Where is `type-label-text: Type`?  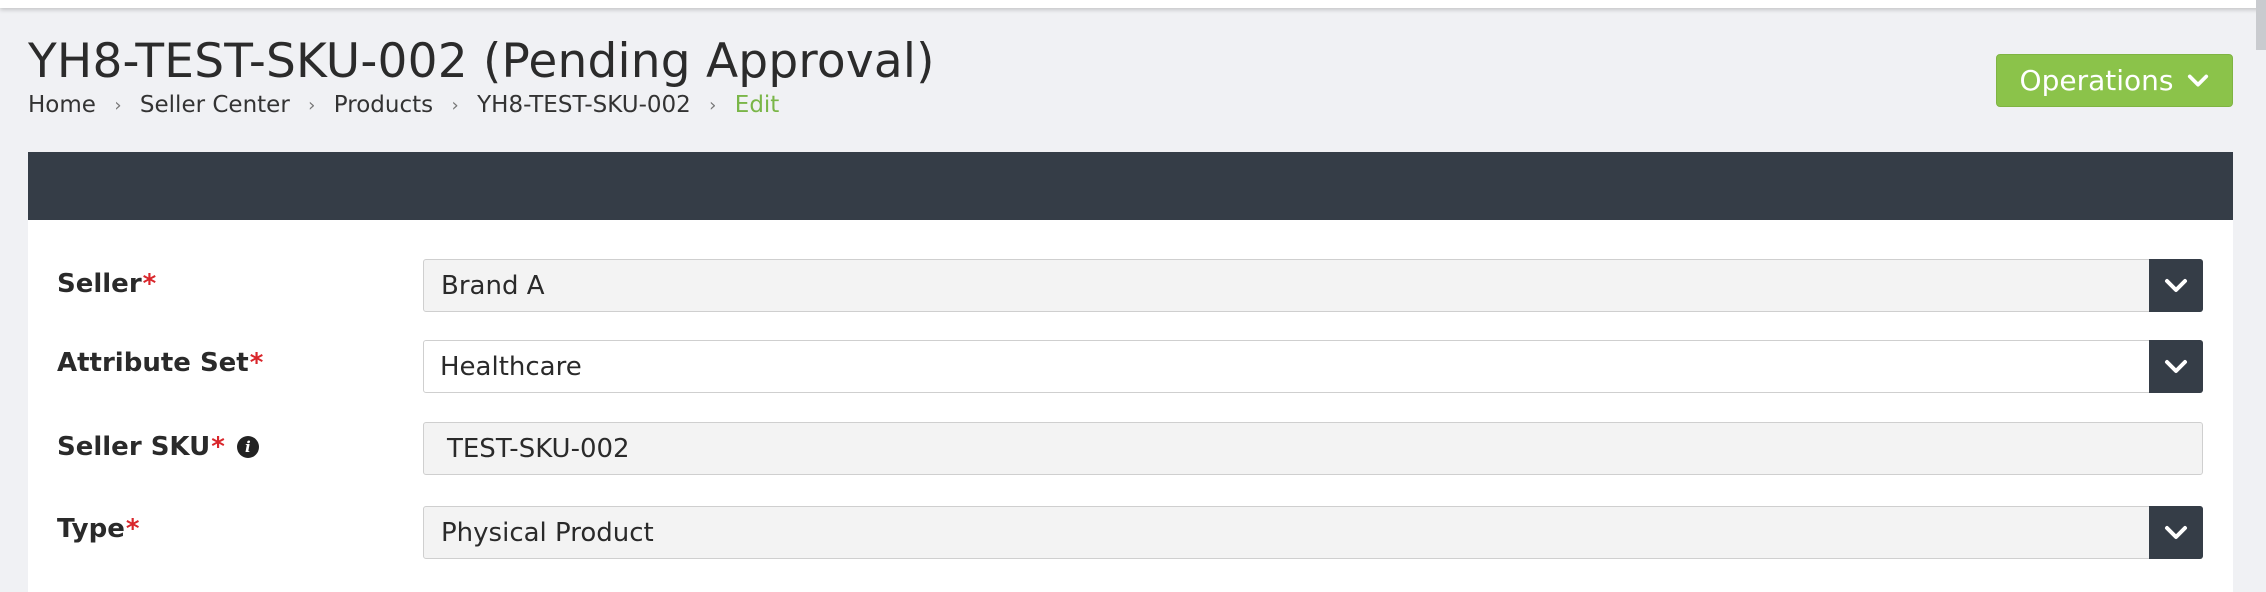 type-label-text: Type is located at coordinates (91, 529).